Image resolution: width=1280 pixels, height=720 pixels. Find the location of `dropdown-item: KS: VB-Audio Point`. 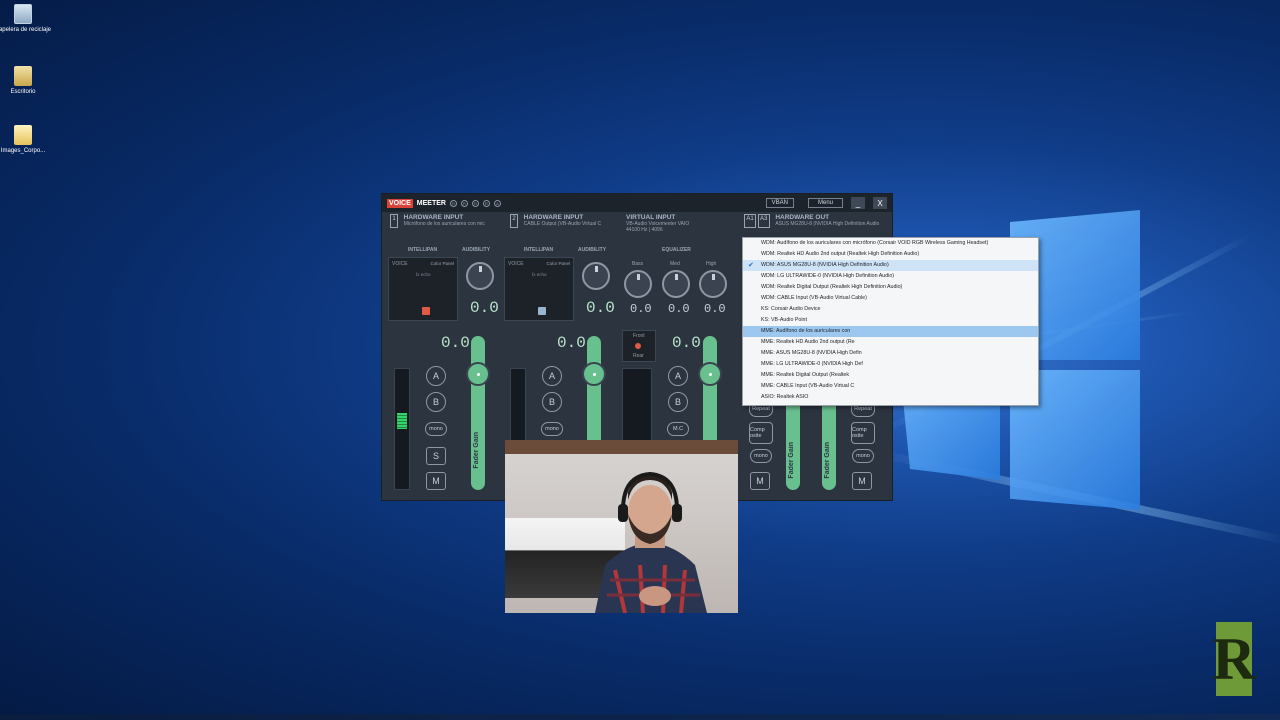

dropdown-item: KS: VB-Audio Point is located at coordinates (890, 320).